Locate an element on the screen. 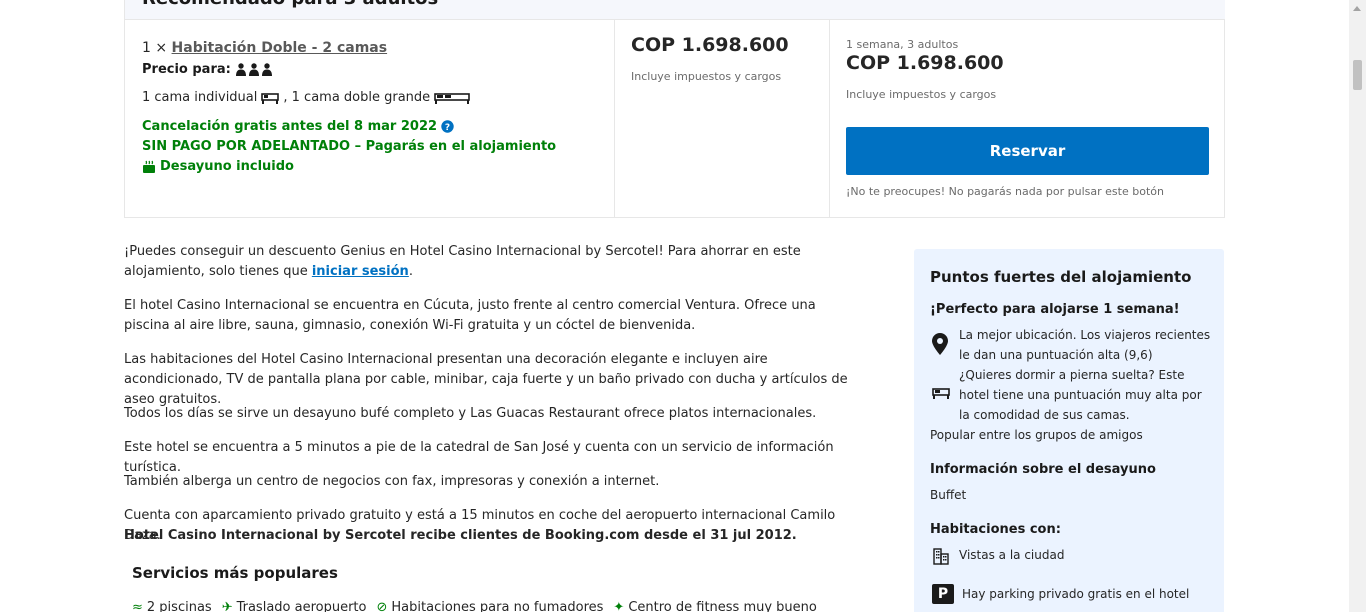 The height and width of the screenshot is (612, 1366). room-line: 1 × Habitación Doble - 2 camas is located at coordinates (264, 48).